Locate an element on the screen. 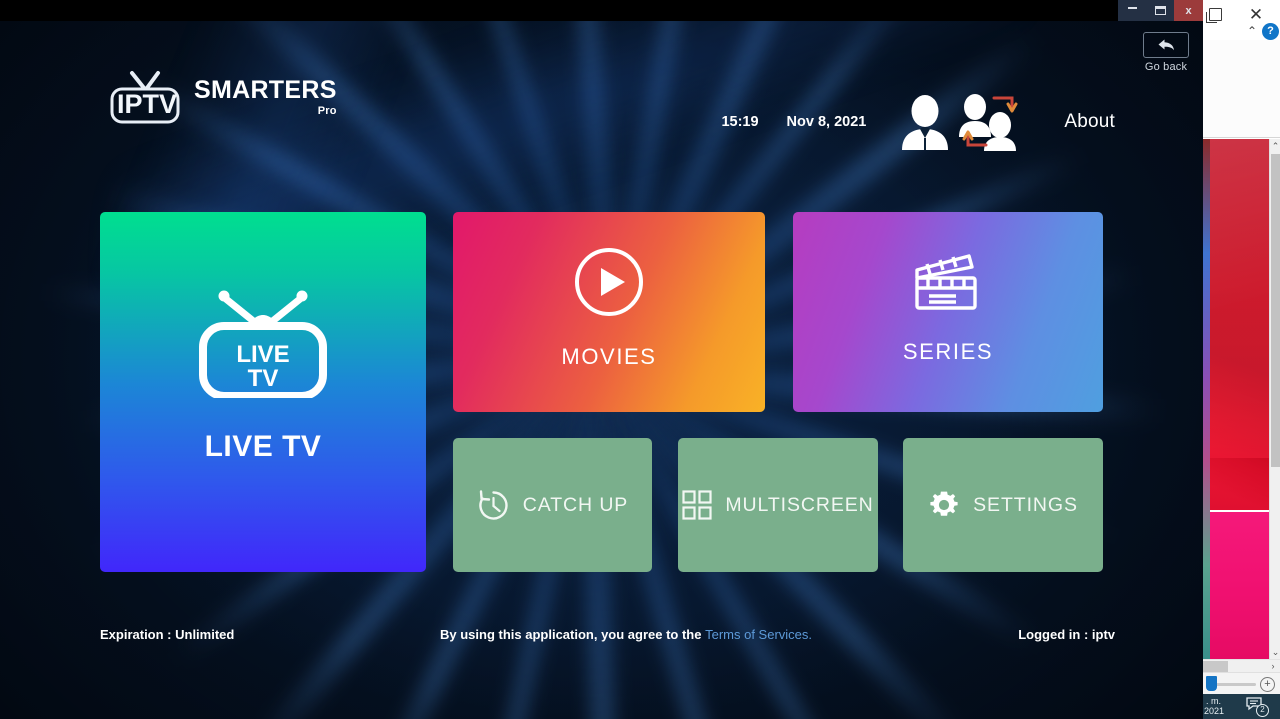  app-logo: IPTV SMARTERS Pro is located at coordinates (218, 97).